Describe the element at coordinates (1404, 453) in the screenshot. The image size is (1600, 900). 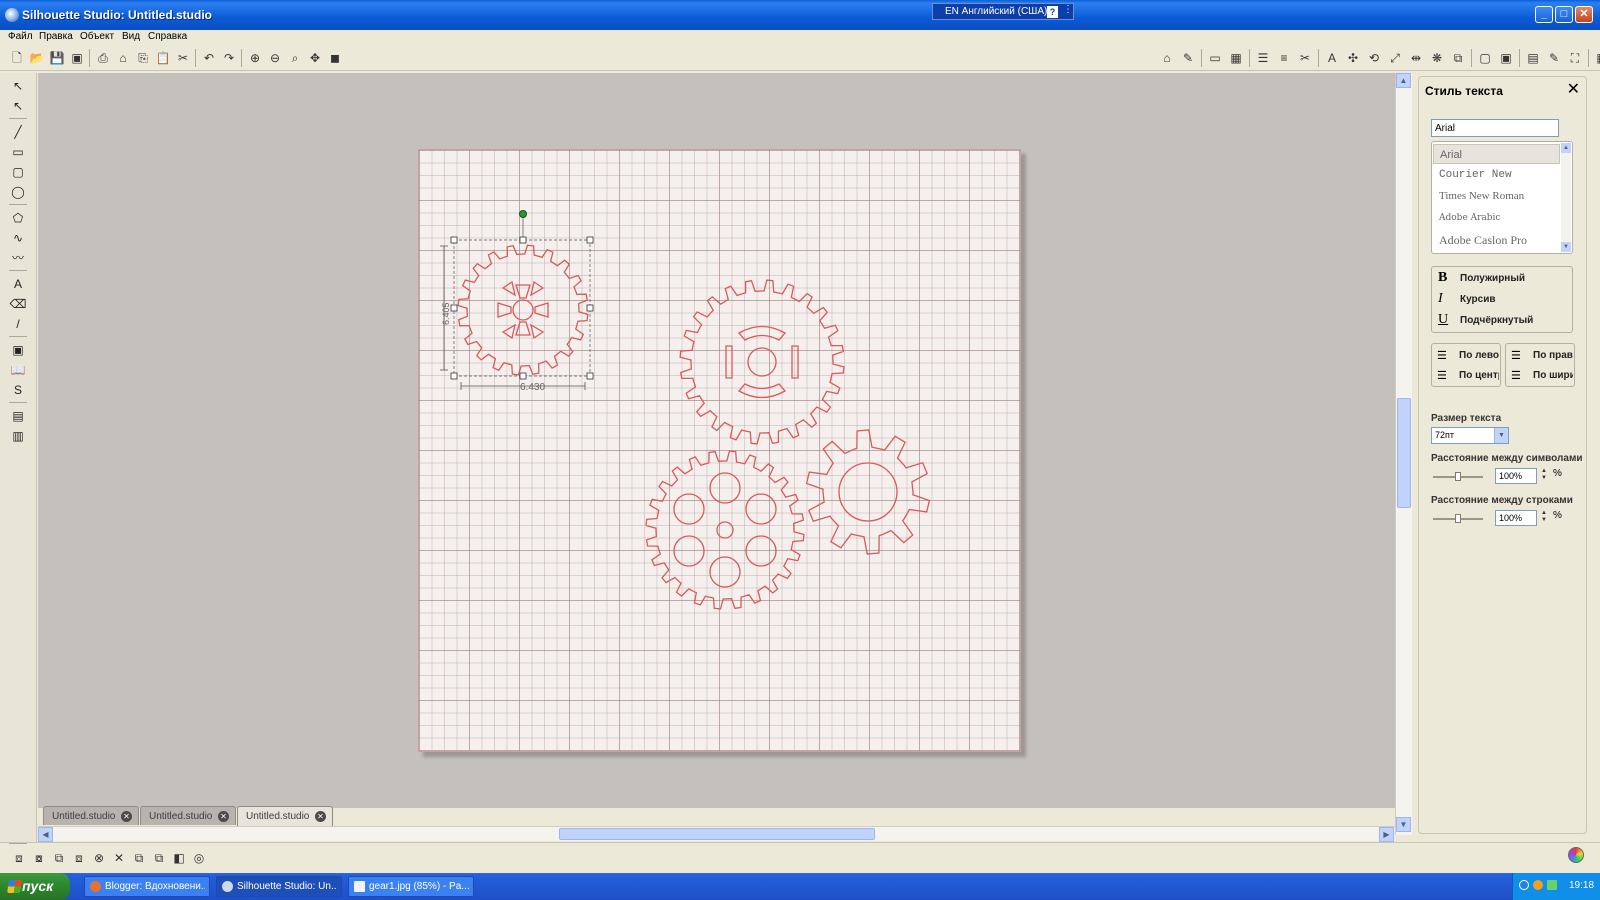
I see `vertical-scroll-thumb` at that location.